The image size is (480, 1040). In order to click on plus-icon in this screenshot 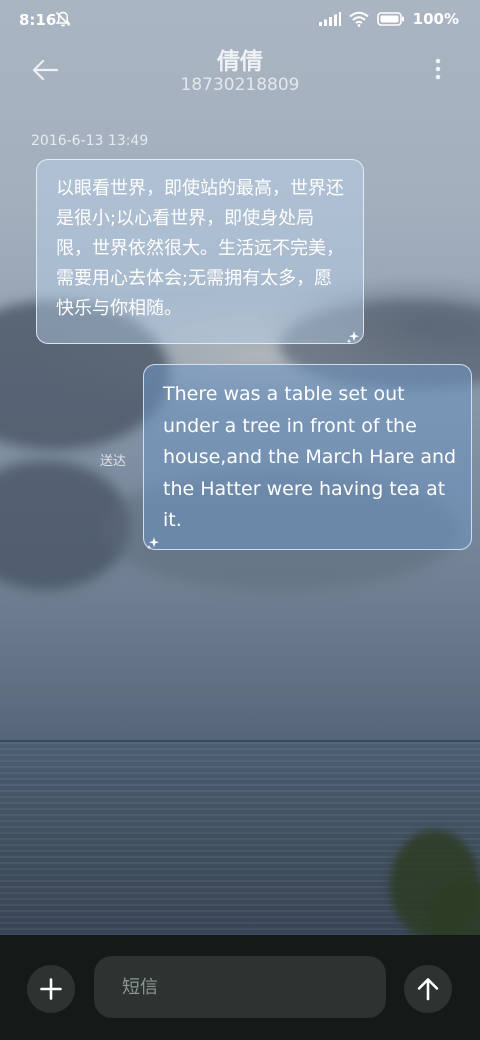, I will do `click(51, 989)`.